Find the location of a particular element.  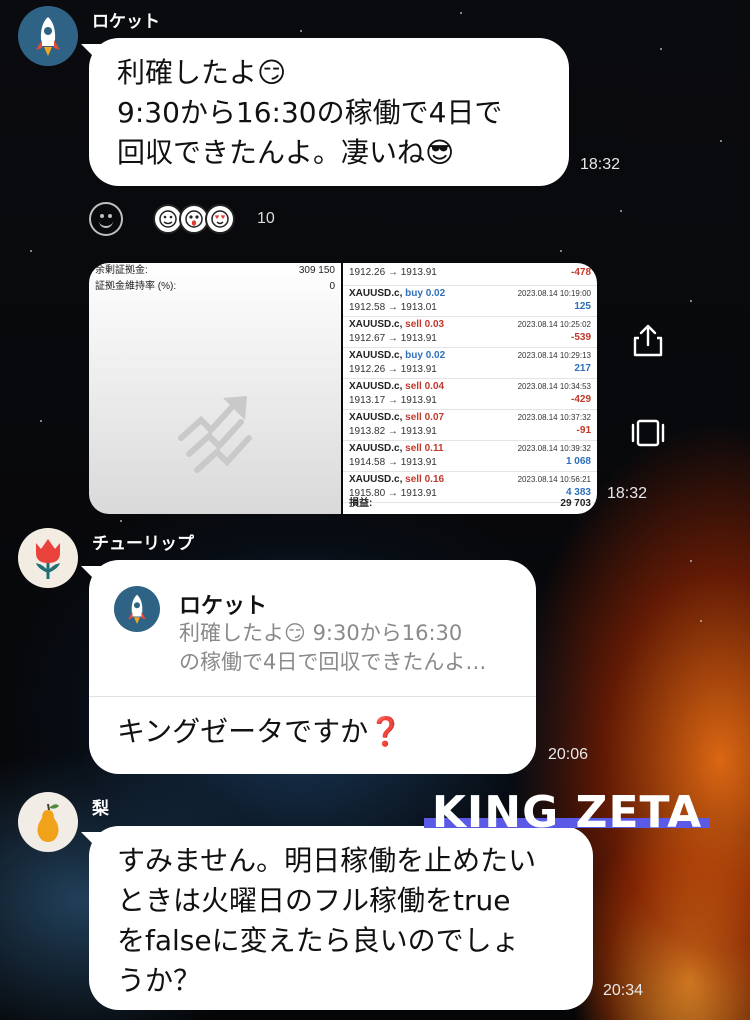

trade-date: 2023.08.14 10:56:21 is located at coordinates (554, 479).